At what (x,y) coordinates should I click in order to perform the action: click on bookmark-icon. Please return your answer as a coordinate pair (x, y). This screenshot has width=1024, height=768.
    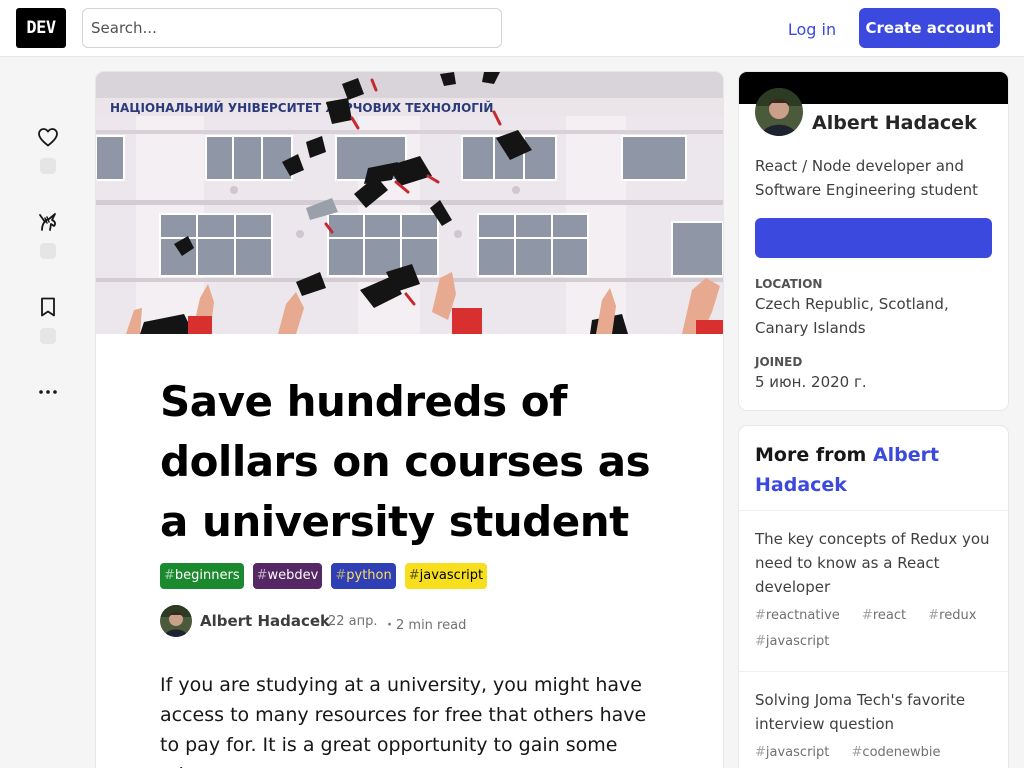
    Looking at the image, I should click on (48, 307).